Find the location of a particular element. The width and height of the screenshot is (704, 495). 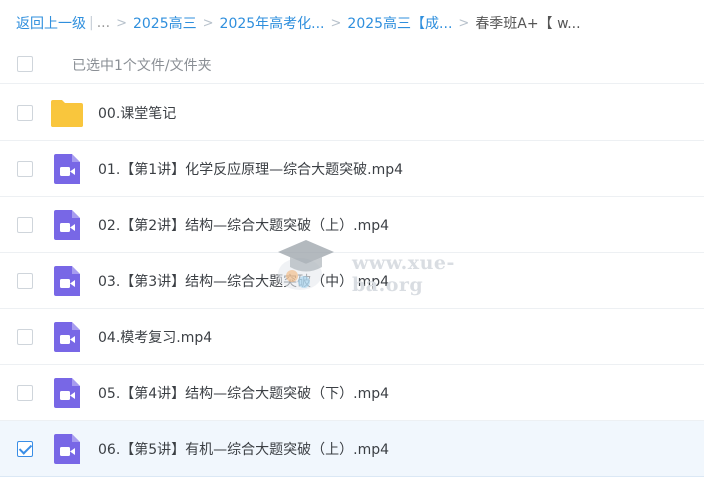

file-row: 03.【第3讲】结构—综合大题突破（中）.mp4 is located at coordinates (352, 281).